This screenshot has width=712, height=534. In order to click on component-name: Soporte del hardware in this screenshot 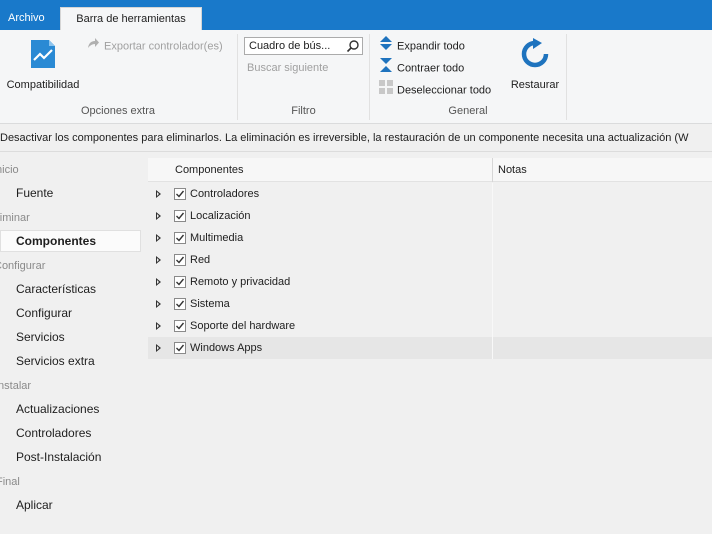, I will do `click(243, 326)`.